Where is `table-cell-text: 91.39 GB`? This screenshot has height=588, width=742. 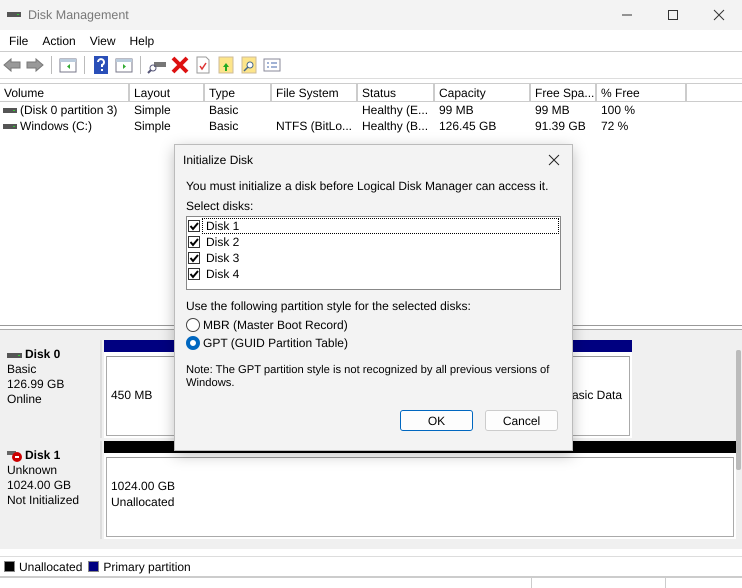 table-cell-text: 91.39 GB is located at coordinates (560, 126).